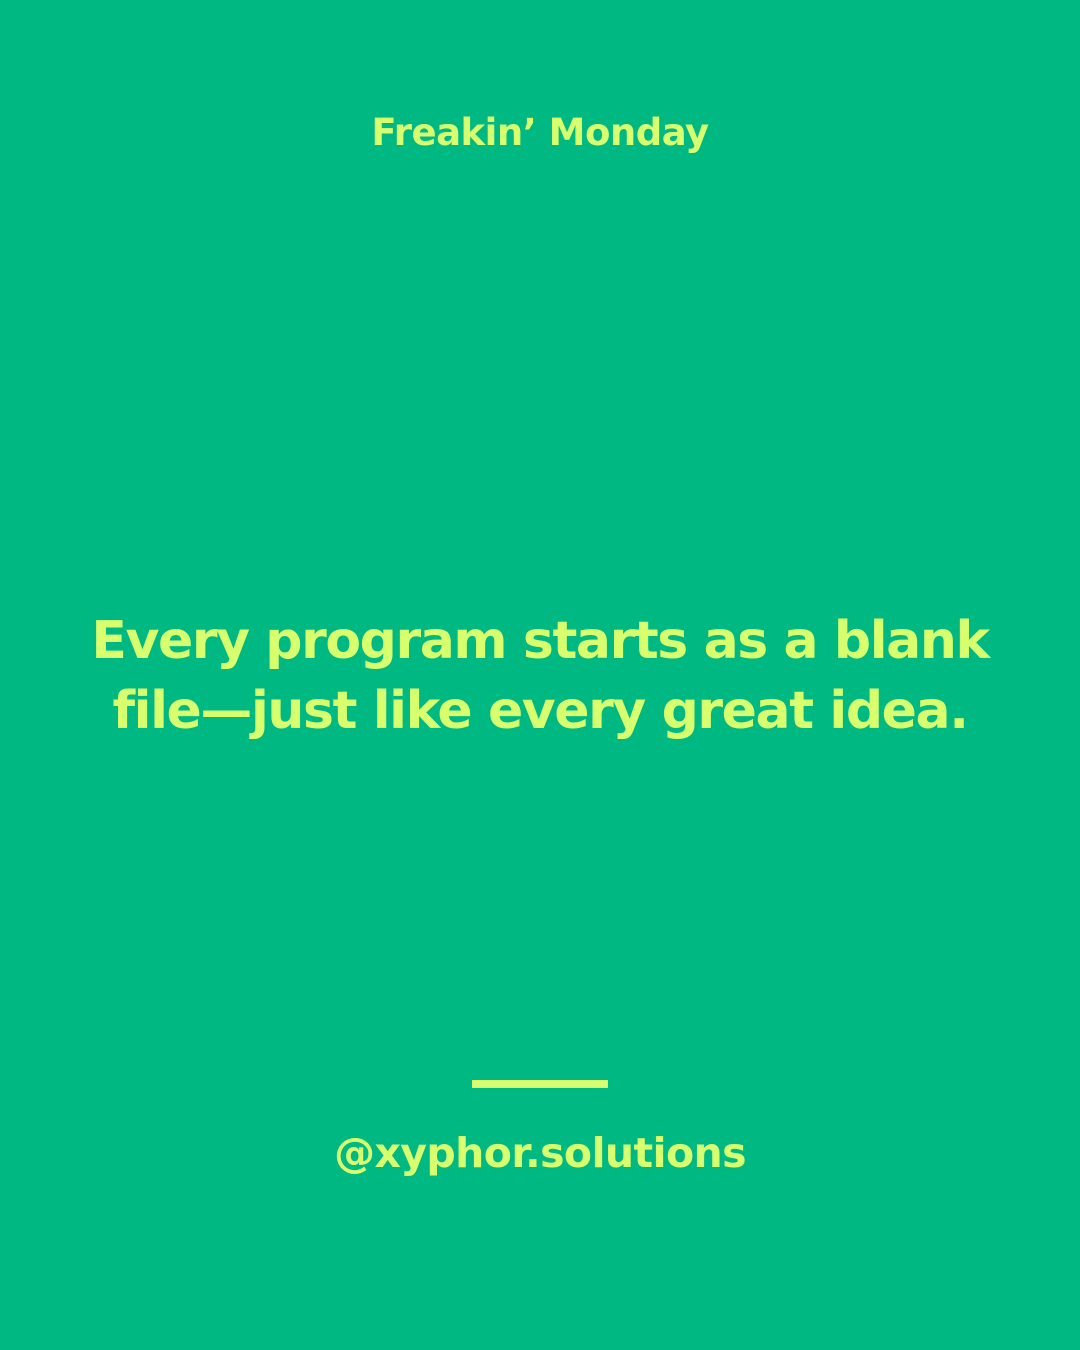  Describe the element at coordinates (540, 641) in the screenshot. I see `quote-line-1: Every program starts as a blank` at that location.